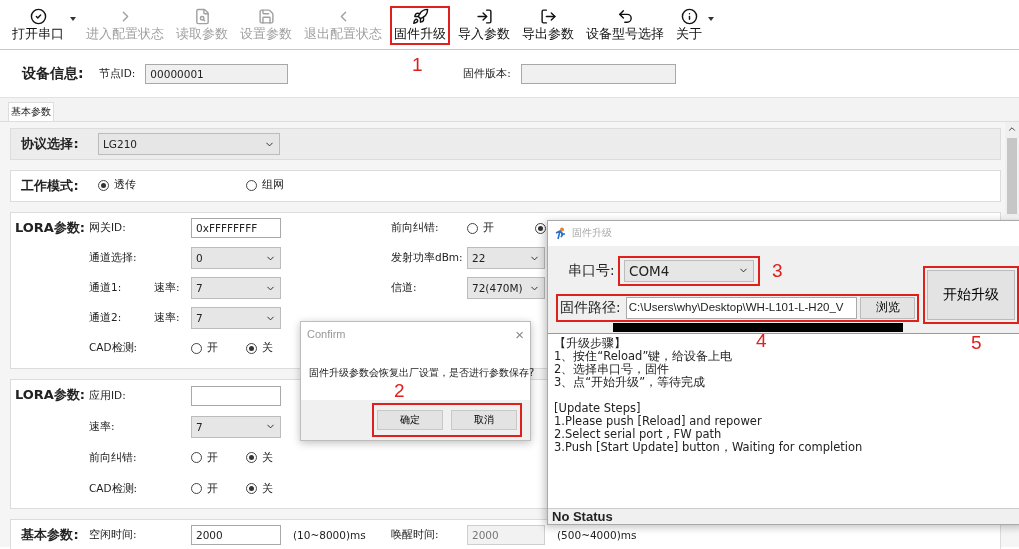 The height and width of the screenshot is (549, 1019). Describe the element at coordinates (591, 270) in the screenshot. I see `field-label: 串口号:` at that location.